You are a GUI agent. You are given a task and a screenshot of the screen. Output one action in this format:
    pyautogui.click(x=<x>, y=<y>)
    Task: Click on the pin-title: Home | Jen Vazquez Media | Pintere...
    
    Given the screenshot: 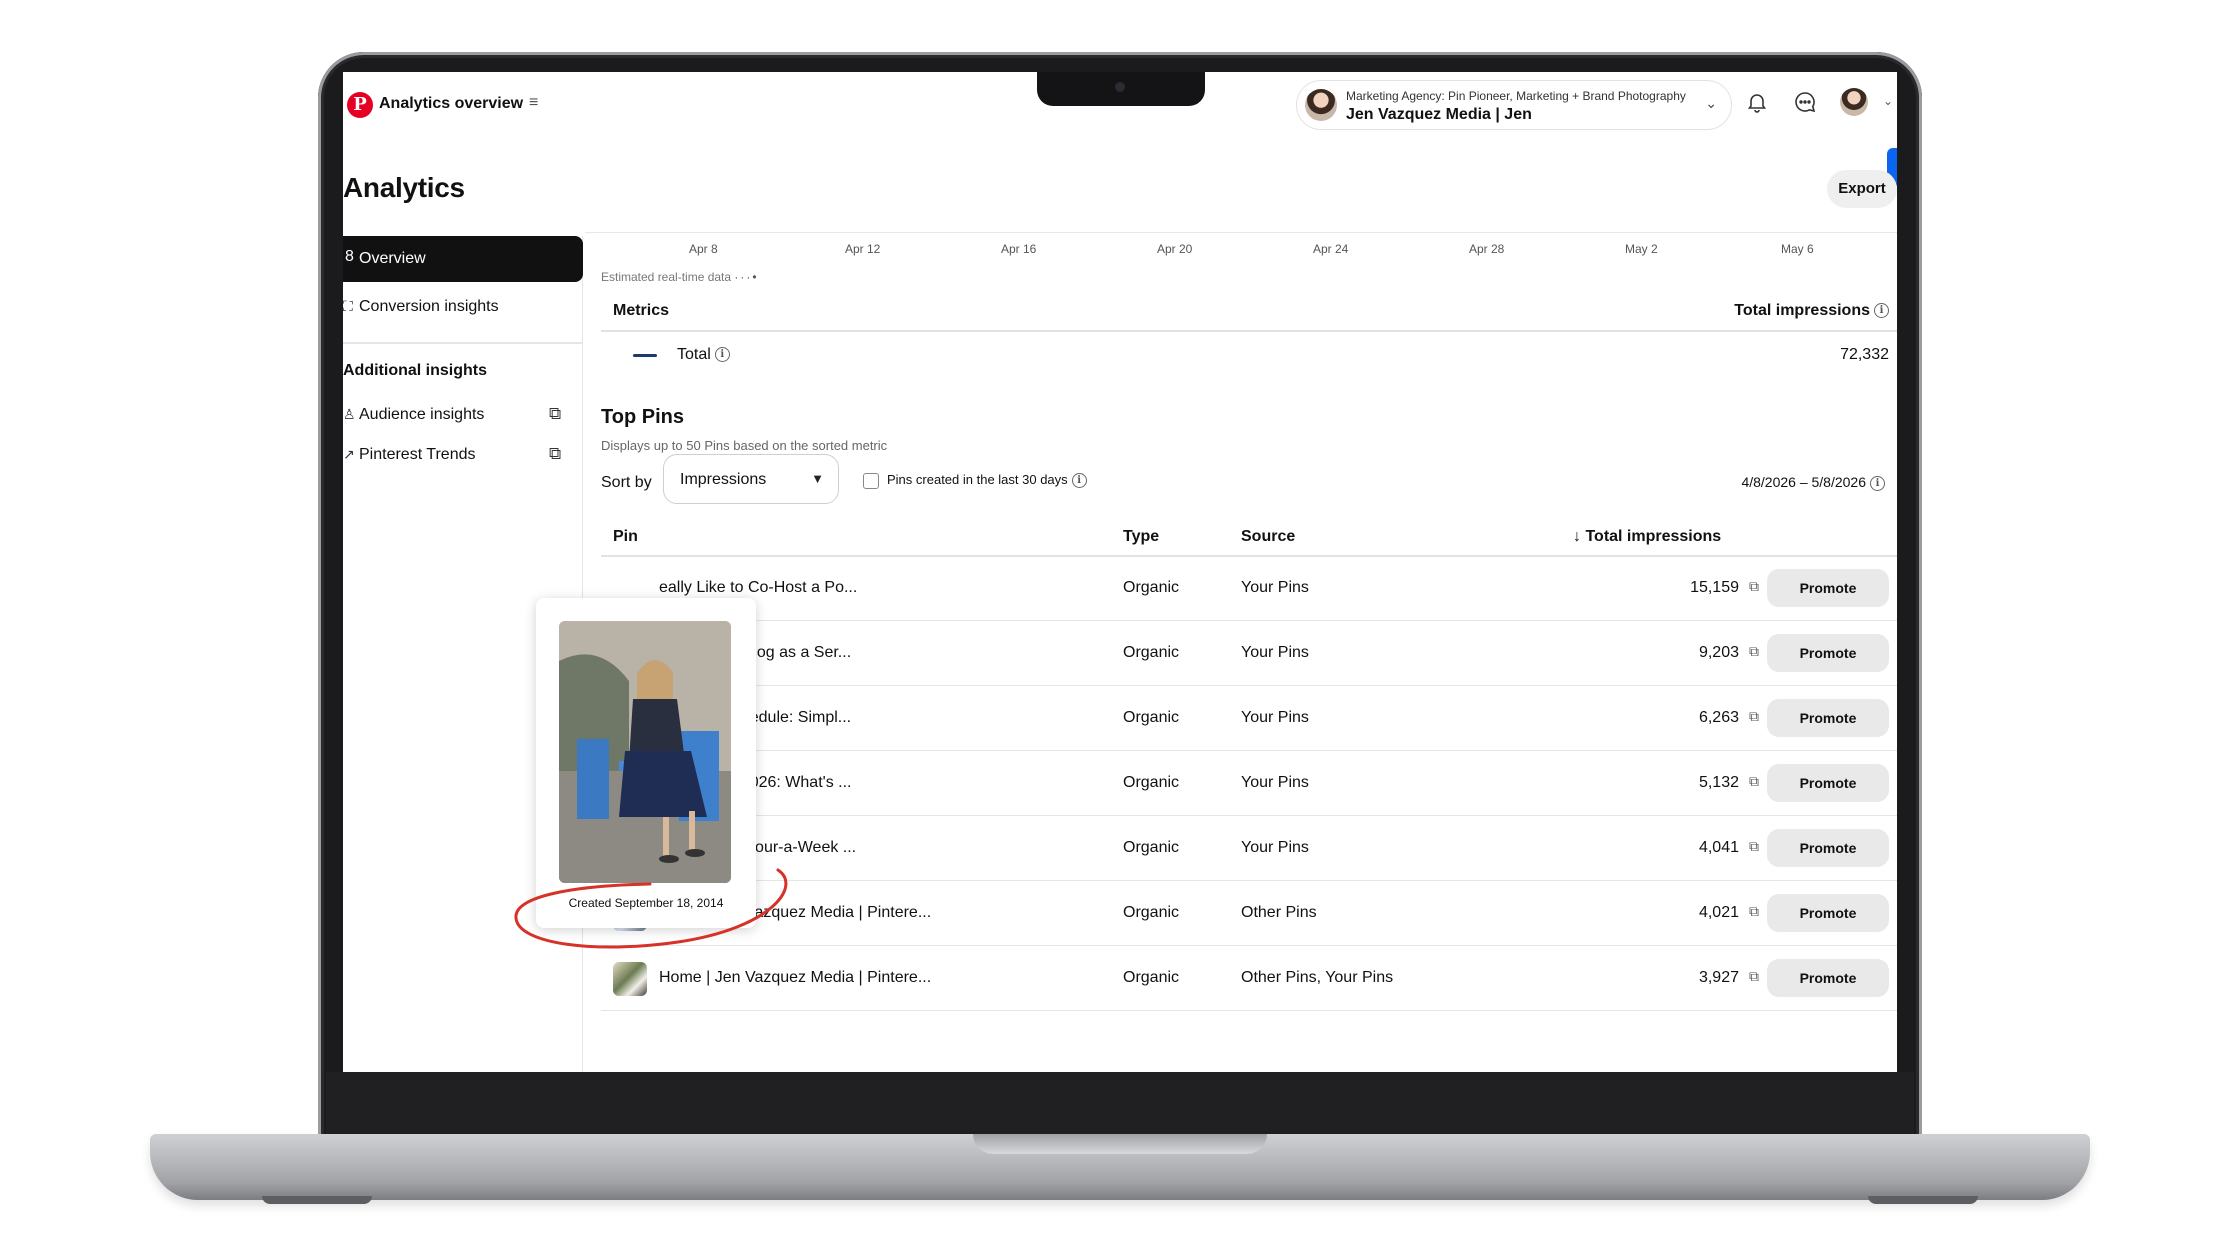 What is the action you would take?
    pyautogui.click(x=795, y=978)
    